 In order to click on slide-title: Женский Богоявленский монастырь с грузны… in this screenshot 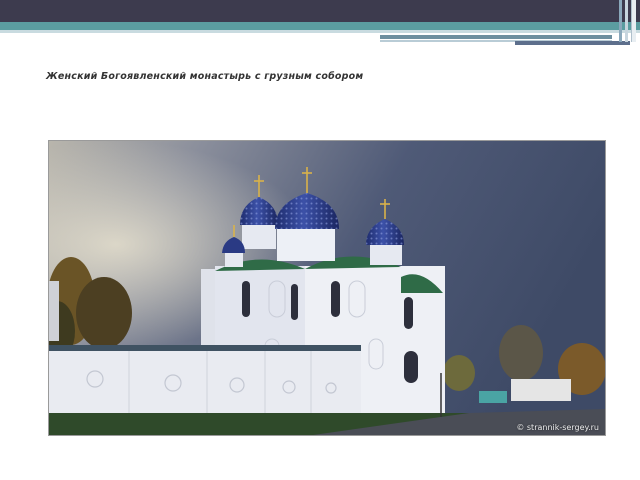, I will do `click(205, 76)`.